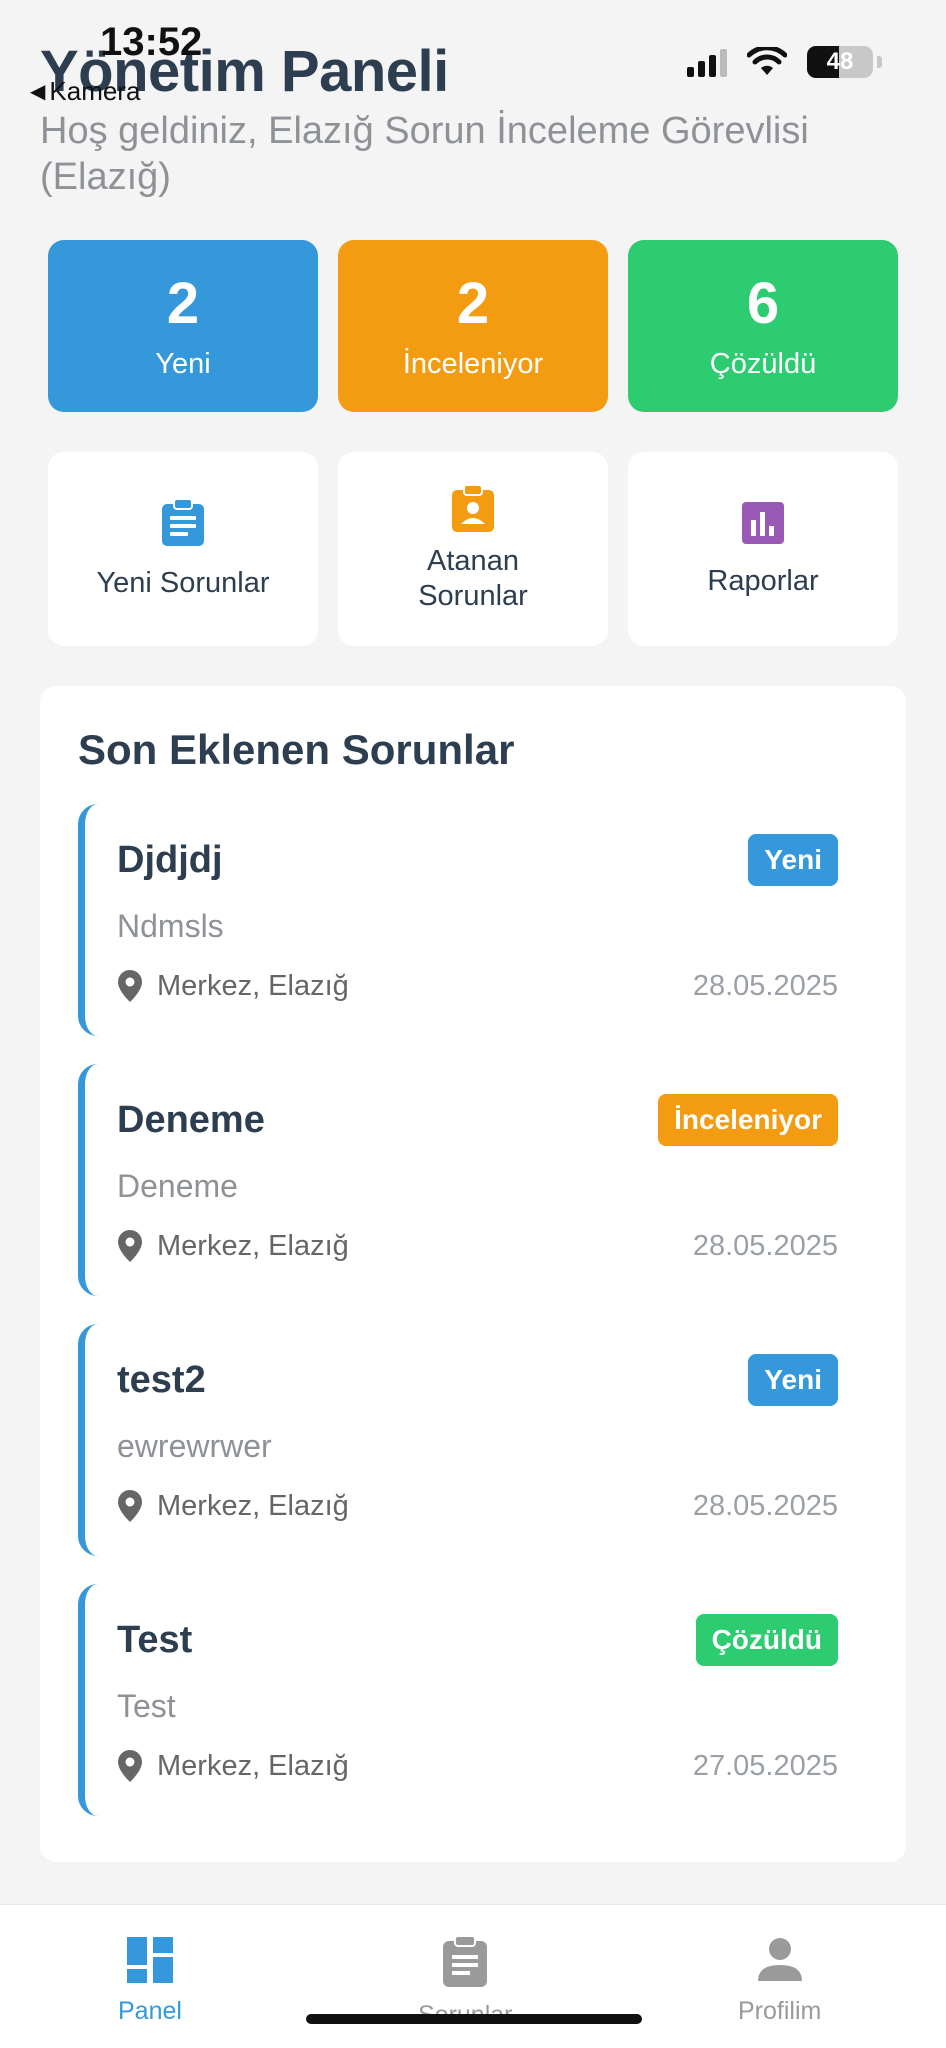  I want to click on nav-label: Panel, so click(150, 2011).